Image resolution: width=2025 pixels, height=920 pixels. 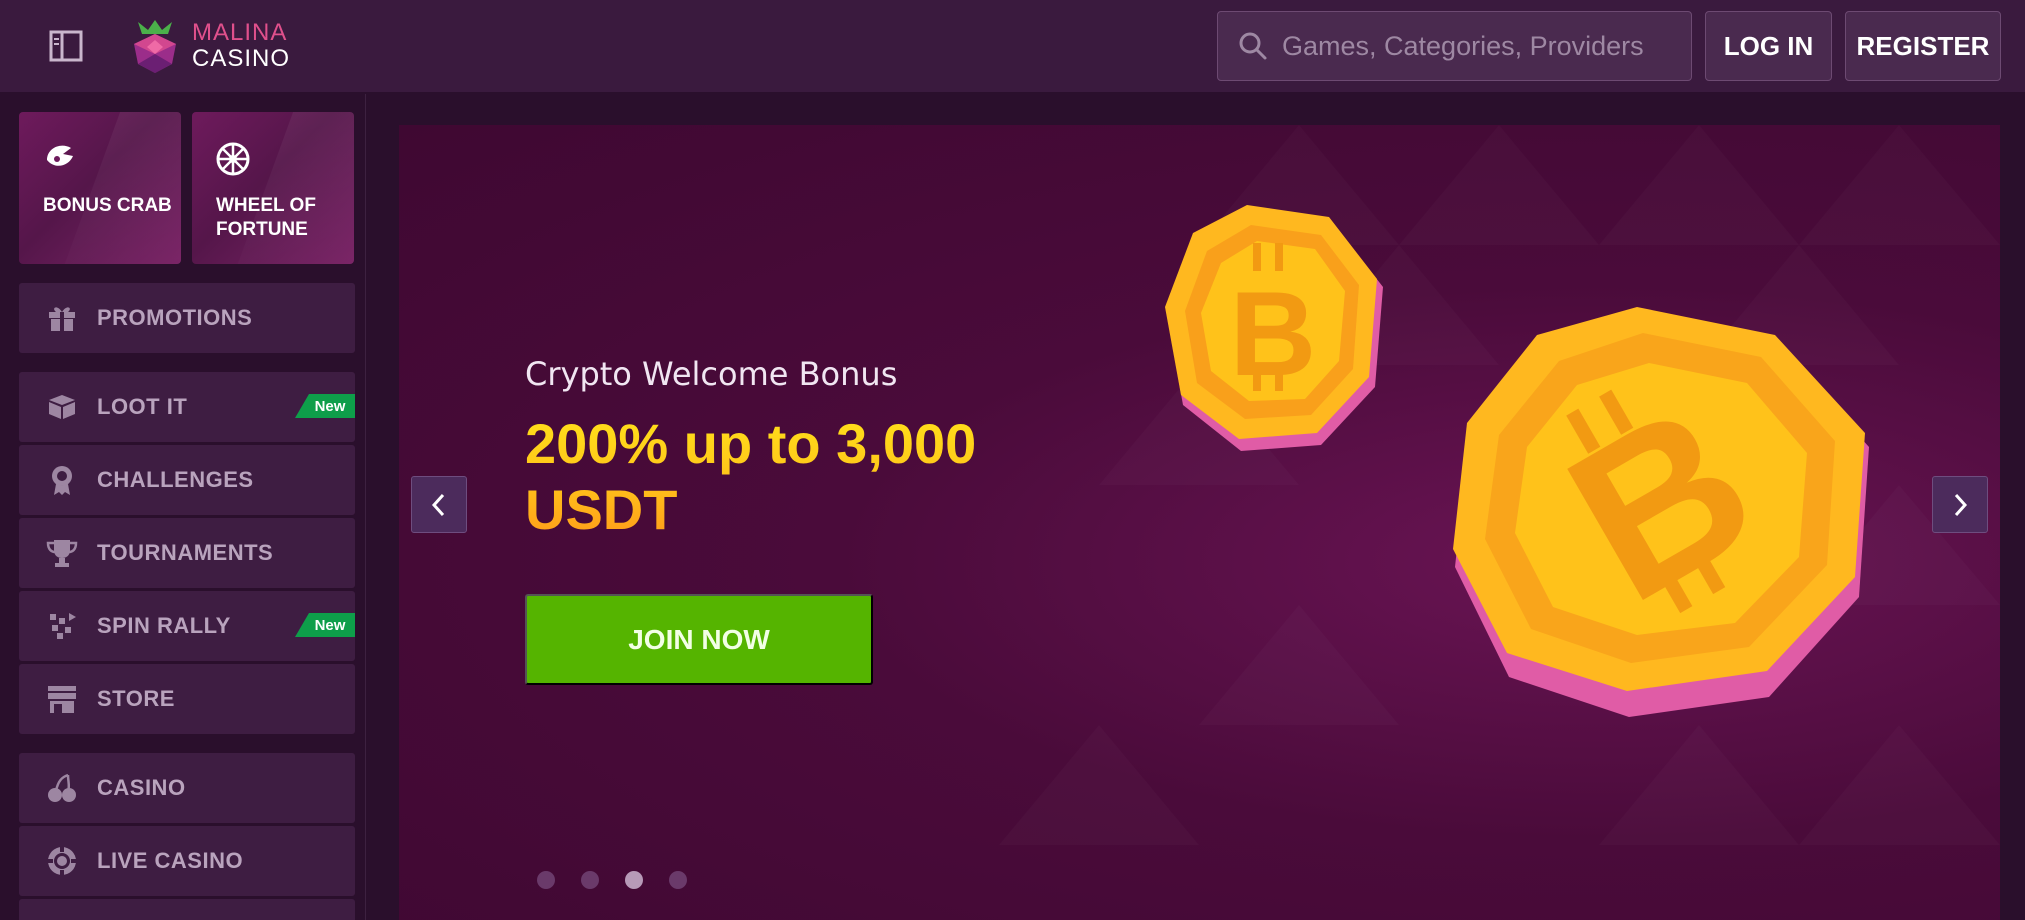 I want to click on loot-box-icon, so click(x=62, y=407).